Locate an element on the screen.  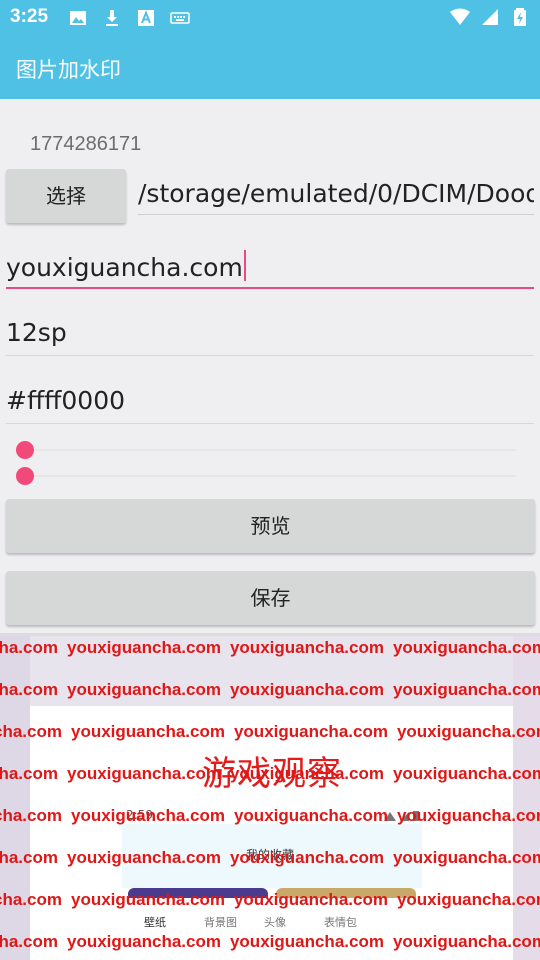
status-time: 3:25 is located at coordinates (29, 16).